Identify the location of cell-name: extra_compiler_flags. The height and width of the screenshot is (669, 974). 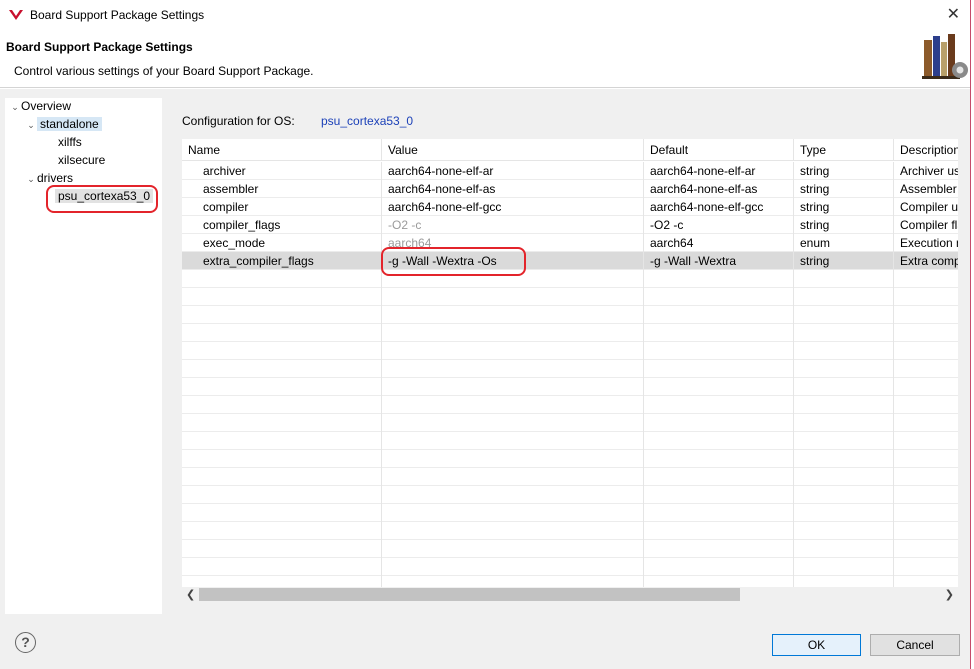
(282, 261).